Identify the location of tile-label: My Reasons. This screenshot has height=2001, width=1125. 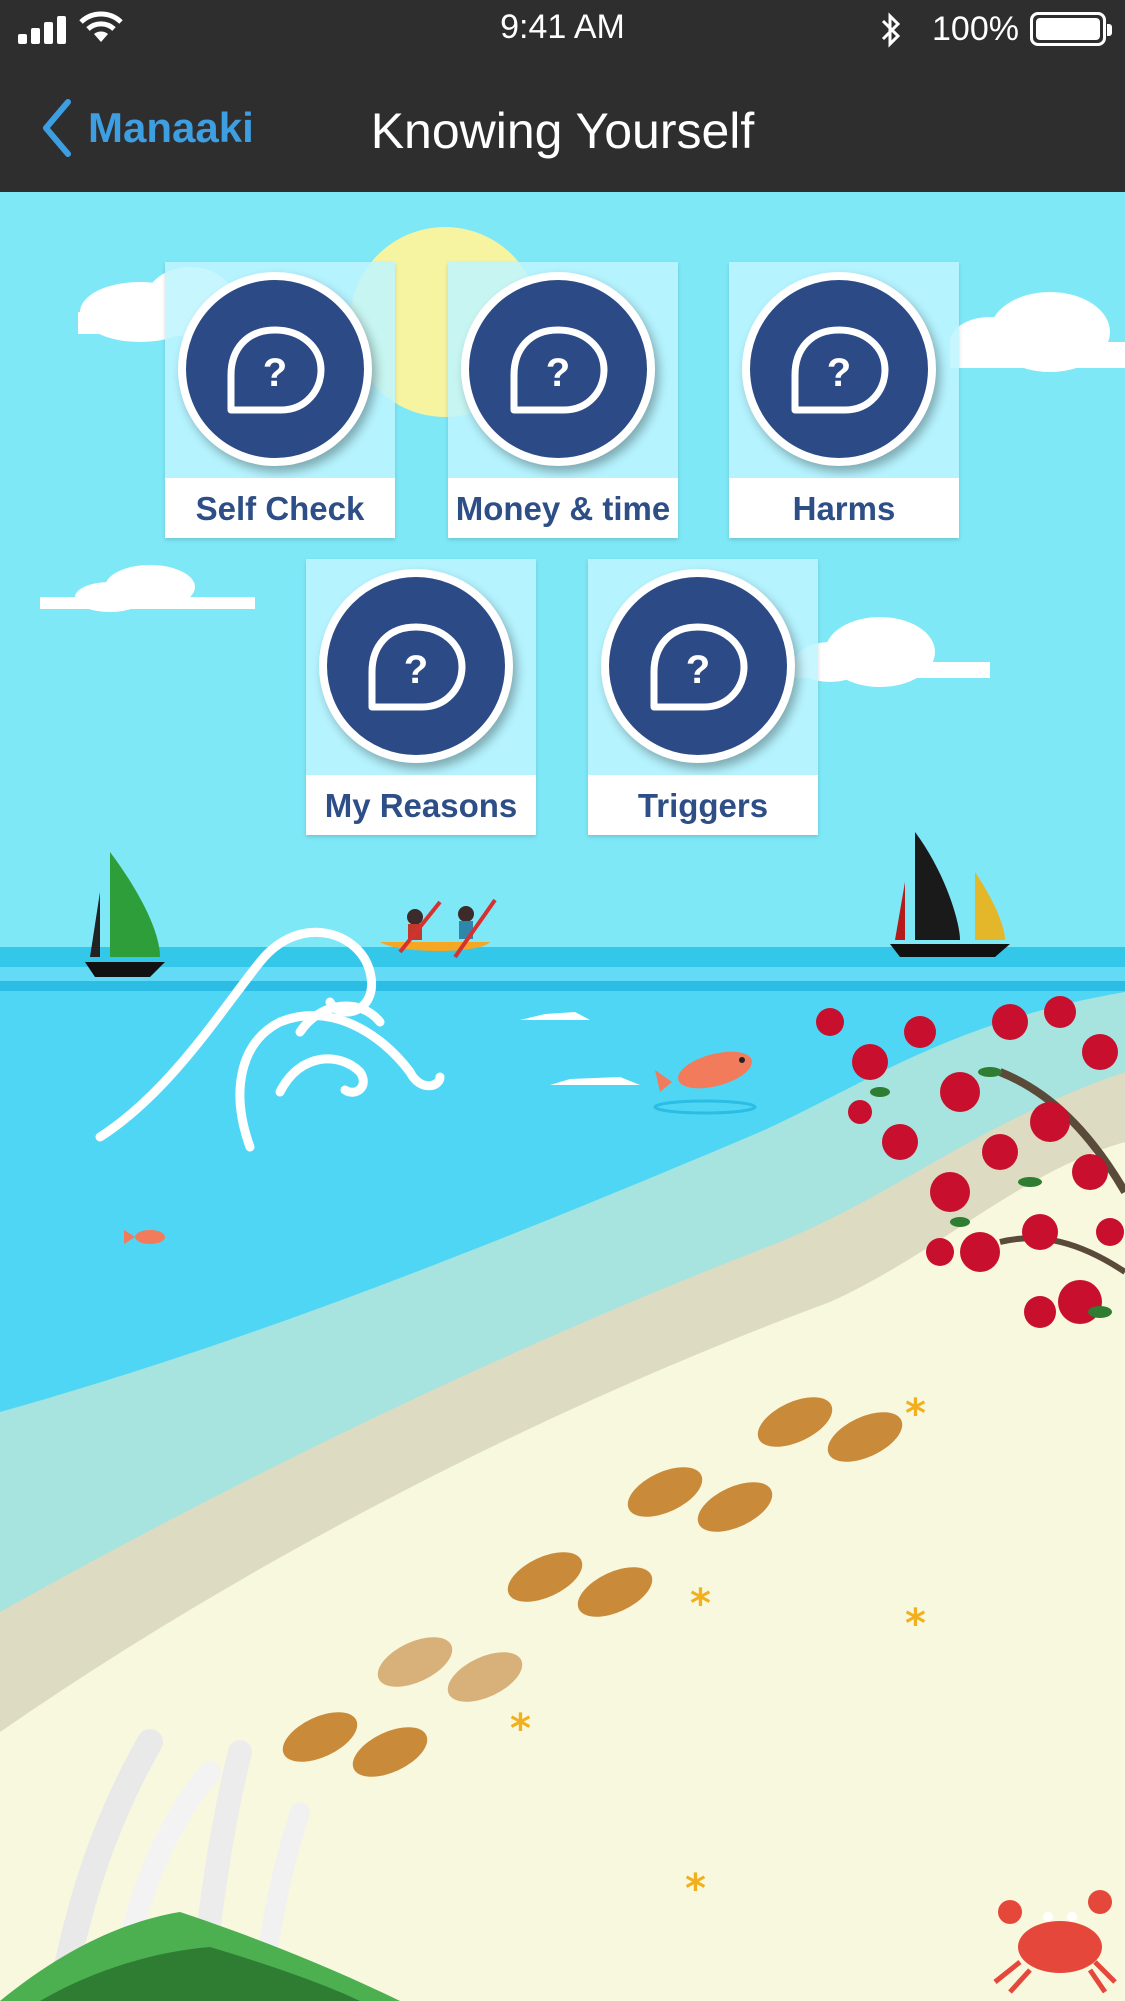
(421, 805).